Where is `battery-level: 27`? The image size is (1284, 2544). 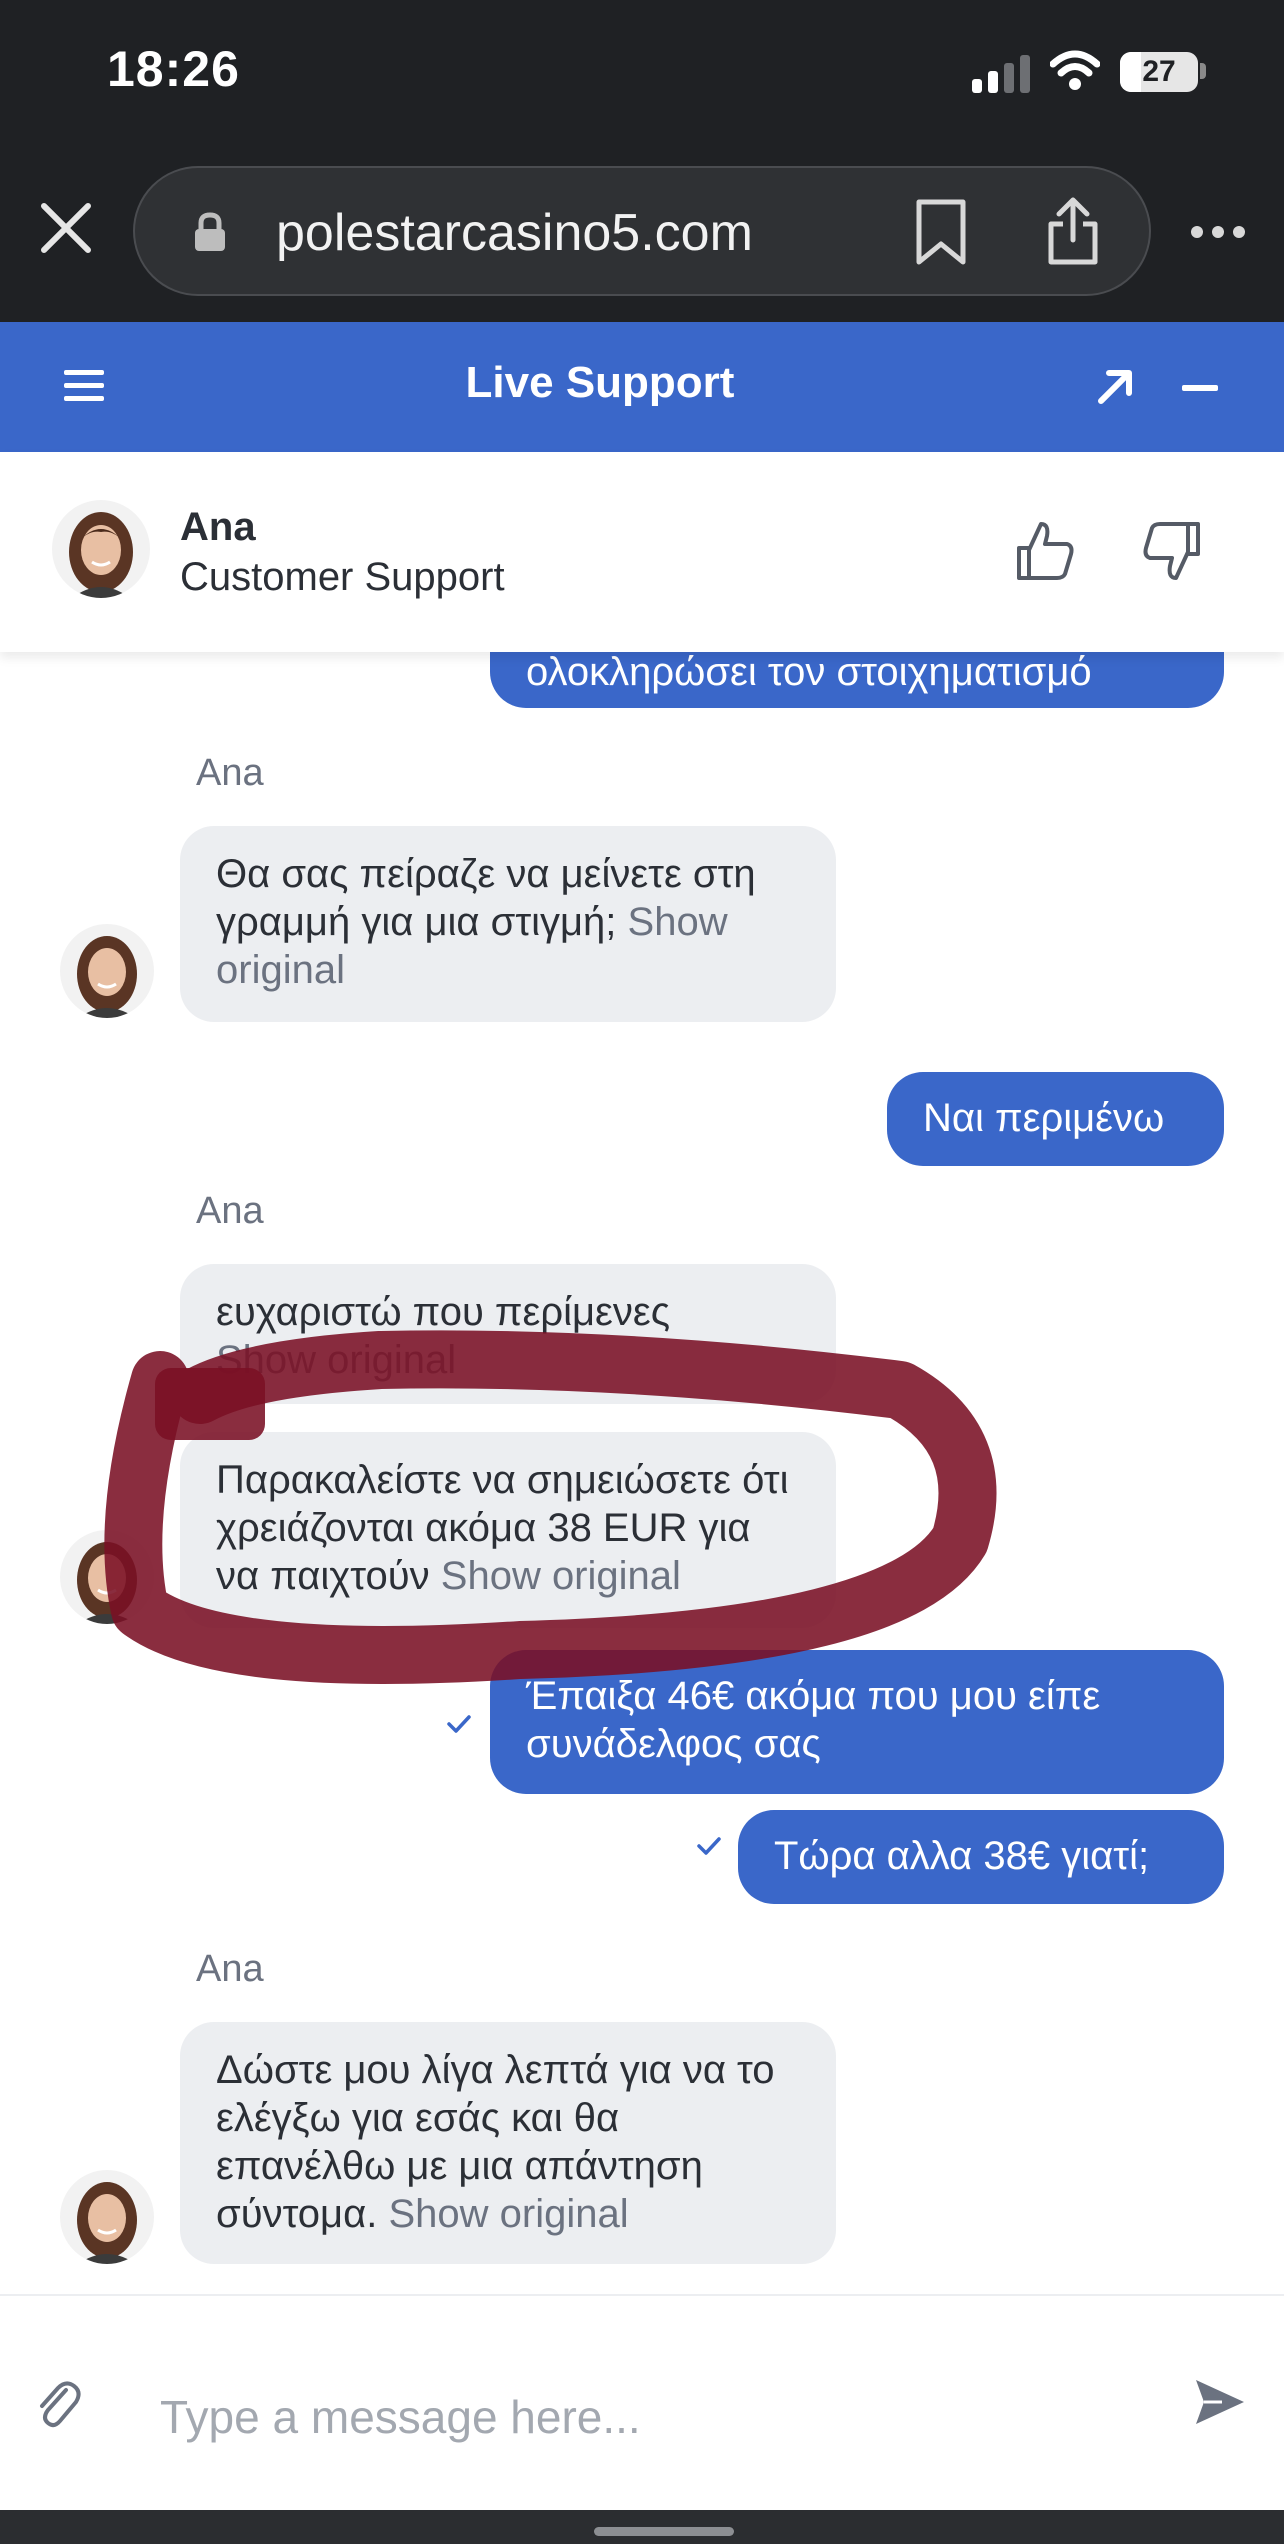
battery-level: 27 is located at coordinates (1159, 71).